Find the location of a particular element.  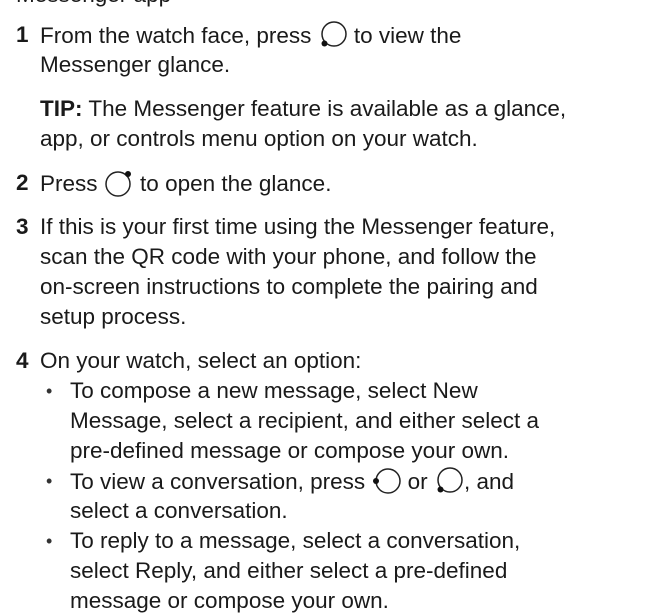

bullet-2-text-mid: or is located at coordinates (417, 481).